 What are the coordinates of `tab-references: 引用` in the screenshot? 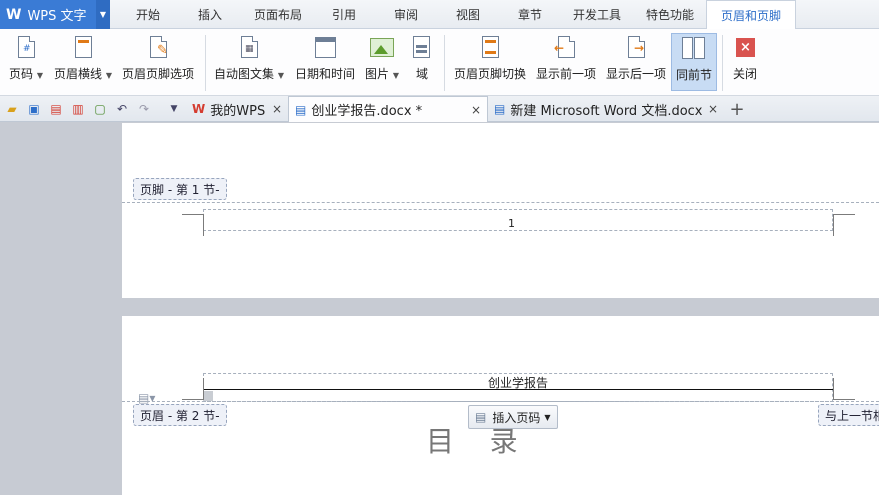 It's located at (344, 14).